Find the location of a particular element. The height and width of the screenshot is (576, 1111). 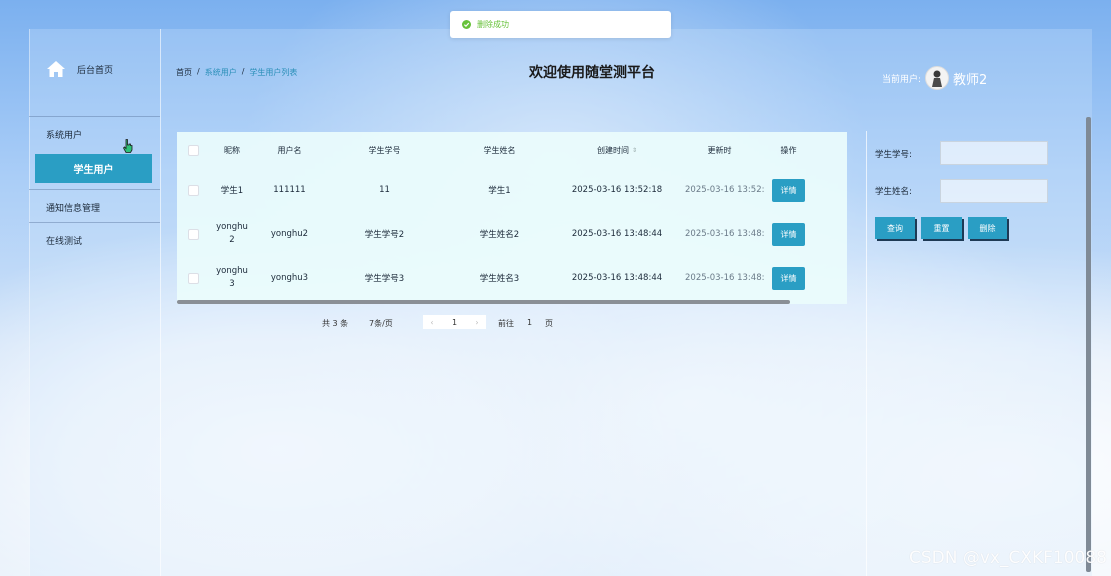

sidebar-home-label: 后台首页 is located at coordinates (95, 70).